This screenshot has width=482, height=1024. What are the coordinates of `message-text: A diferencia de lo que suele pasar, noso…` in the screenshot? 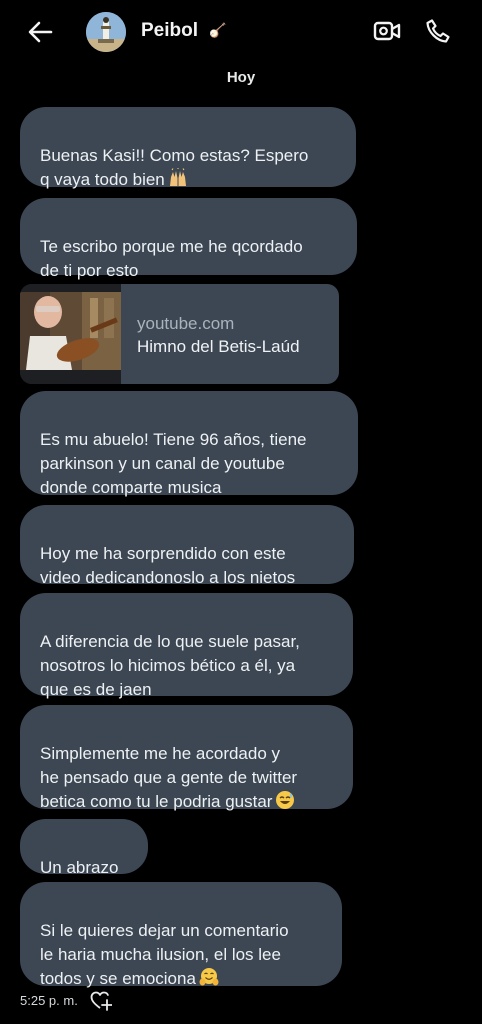 It's located at (170, 665).